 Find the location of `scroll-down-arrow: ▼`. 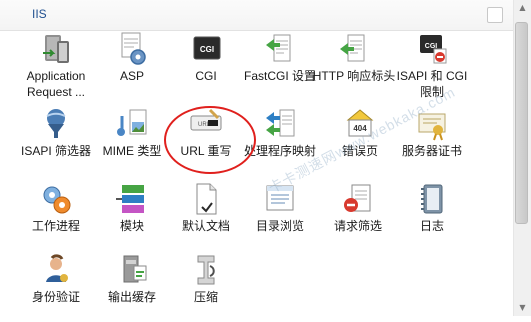

scroll-down-arrow: ▼ is located at coordinates (522, 308).